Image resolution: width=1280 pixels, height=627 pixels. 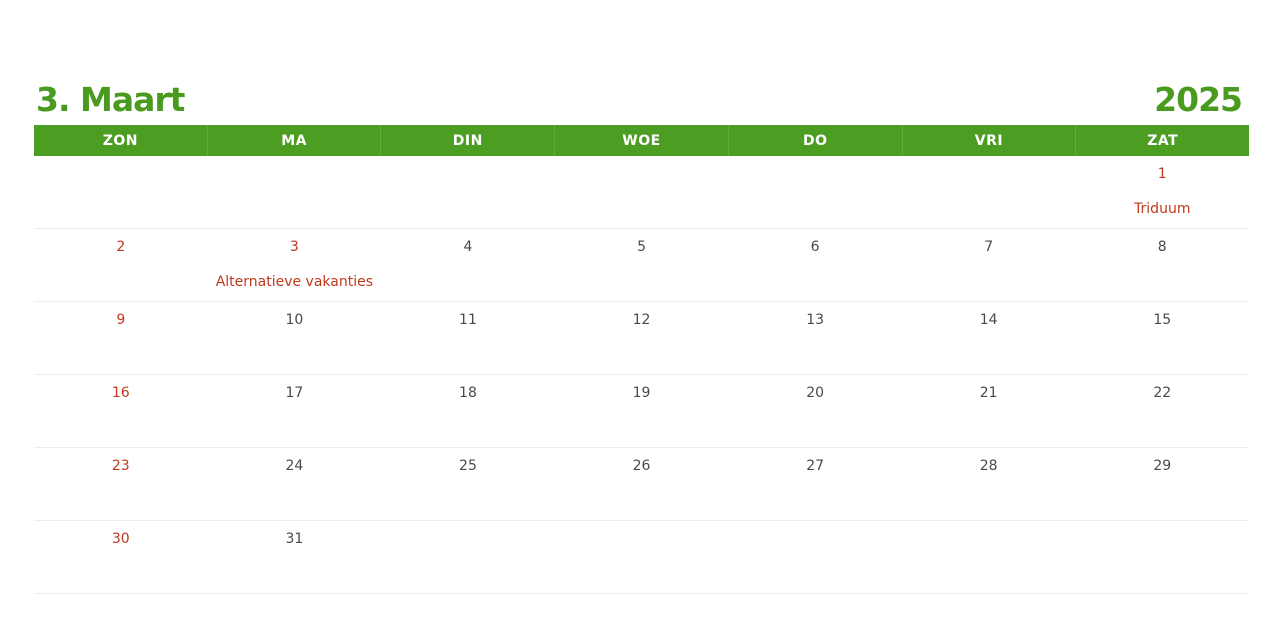 What do you see at coordinates (815, 320) in the screenshot?
I see `day-number: 13` at bounding box center [815, 320].